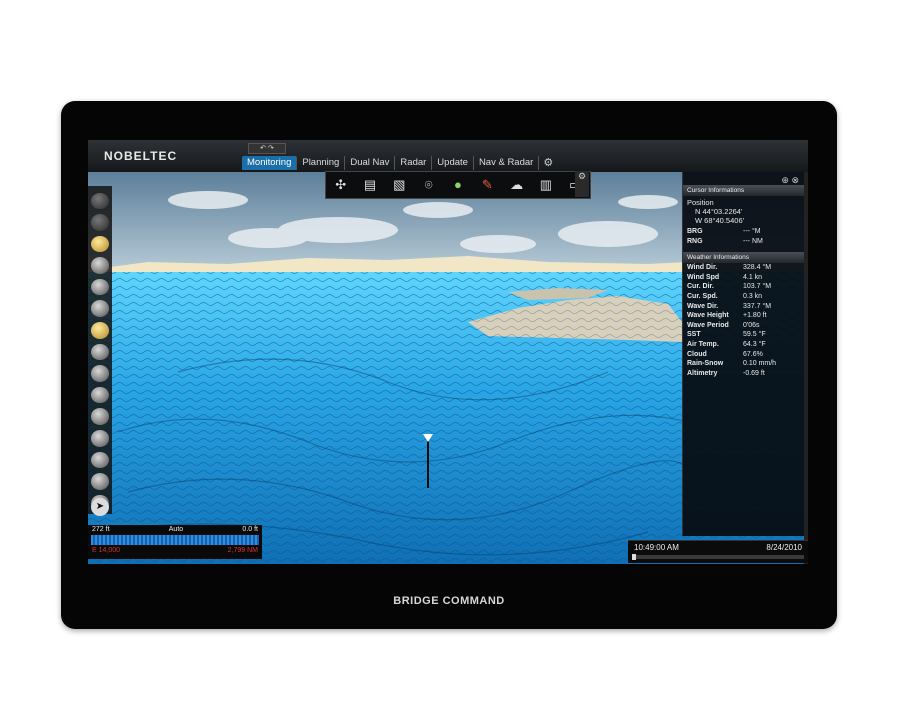 Image resolution: width=900 pixels, height=726 pixels. What do you see at coordinates (546, 185) in the screenshot?
I see `book-icon: ▥` at bounding box center [546, 185].